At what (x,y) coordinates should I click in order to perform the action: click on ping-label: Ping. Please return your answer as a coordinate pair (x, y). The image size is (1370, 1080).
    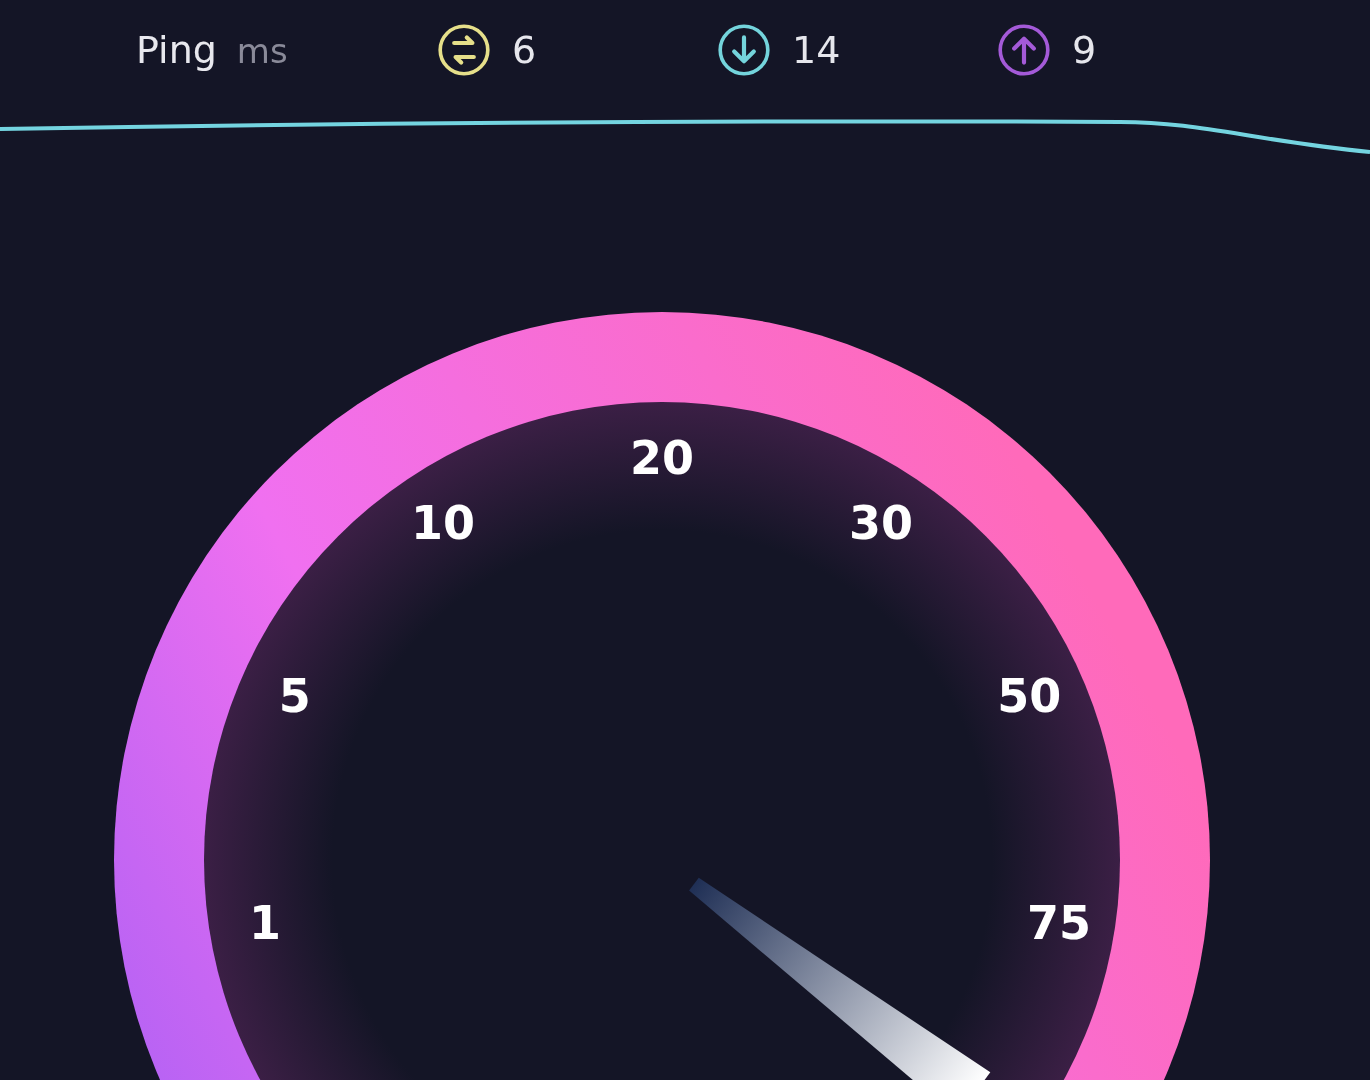
    Looking at the image, I should click on (176, 50).